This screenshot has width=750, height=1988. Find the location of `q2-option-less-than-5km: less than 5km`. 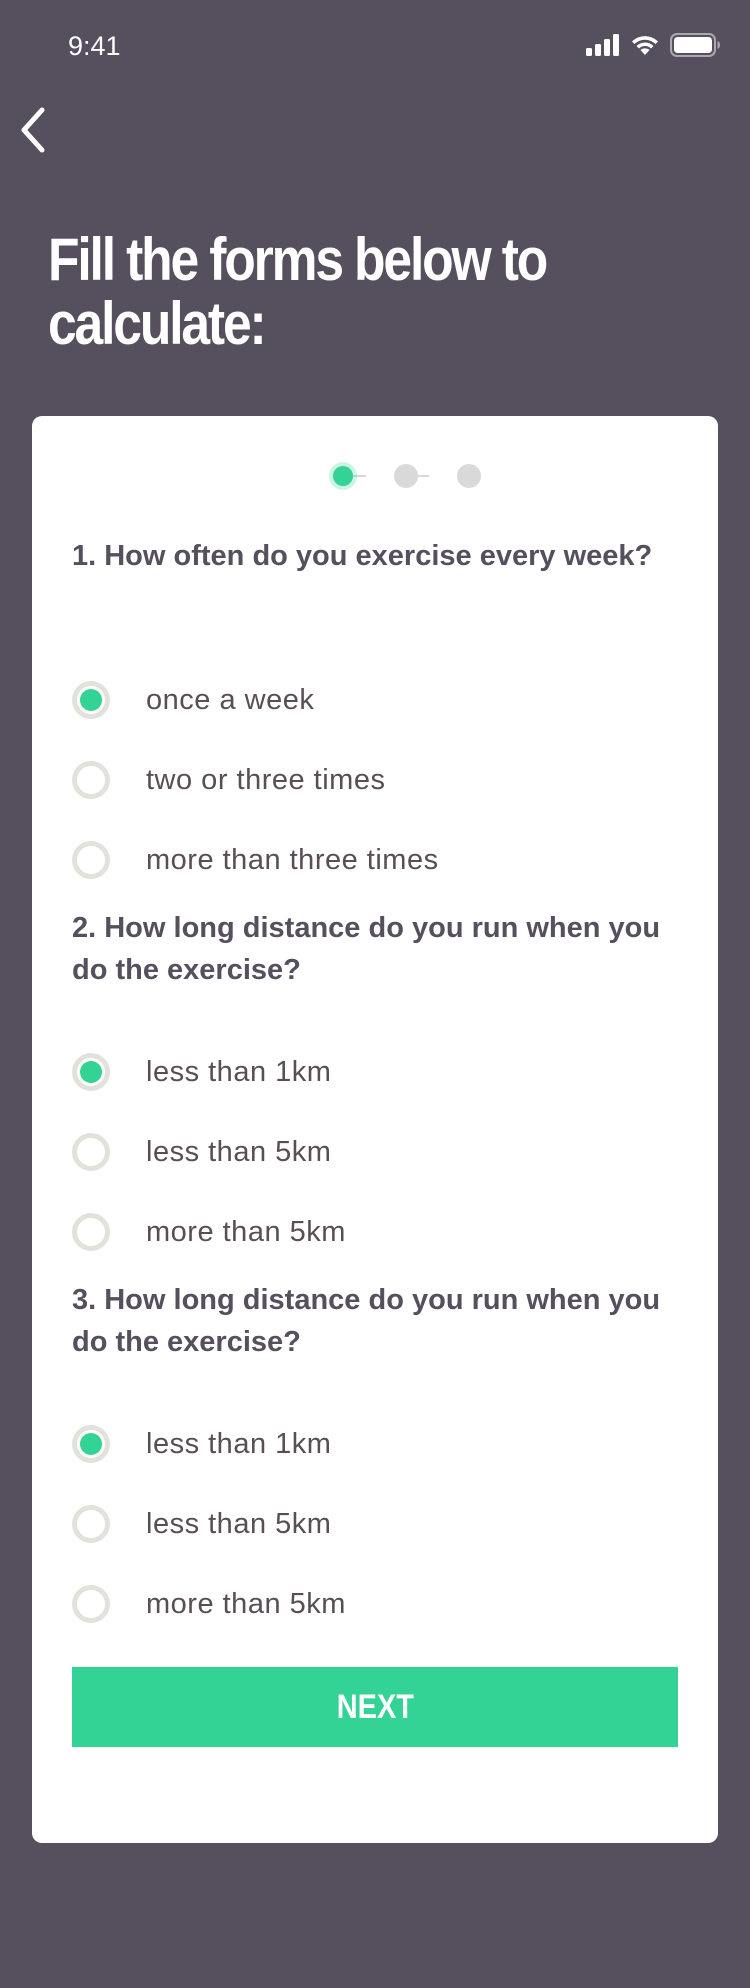

q2-option-less-than-5km: less than 5km is located at coordinates (201, 1152).